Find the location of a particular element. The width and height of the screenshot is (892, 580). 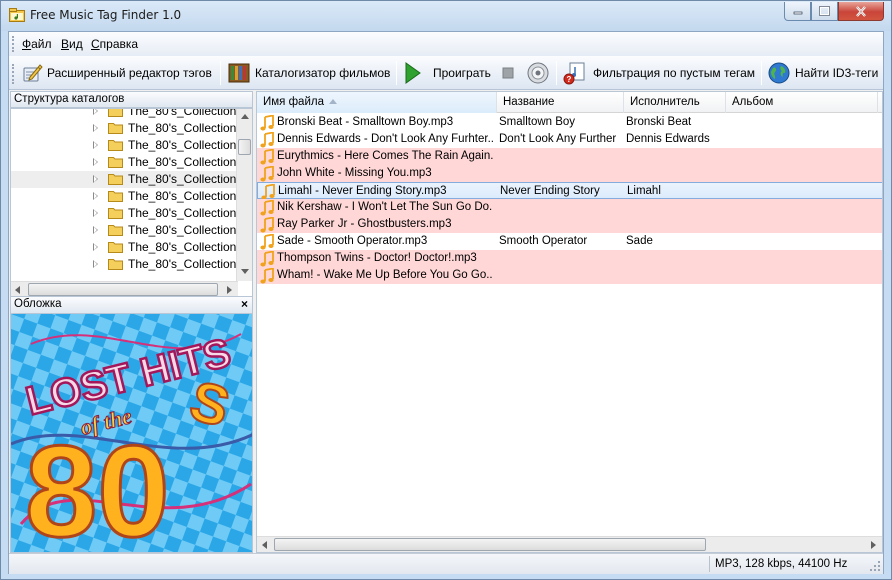

file-name-cell: Thompson Twins - Doctor! Doctor!.mp3 is located at coordinates (377, 258).